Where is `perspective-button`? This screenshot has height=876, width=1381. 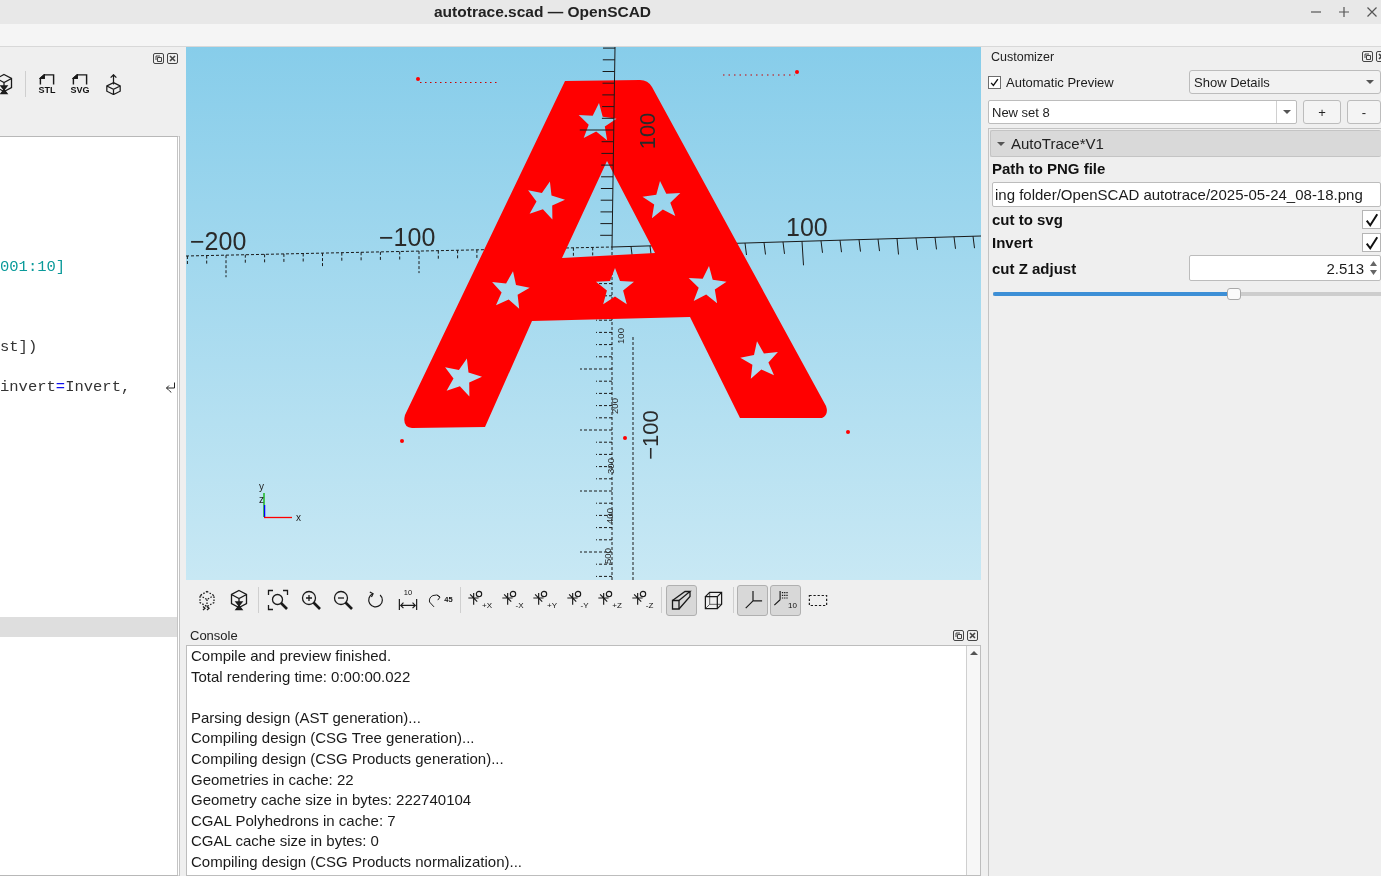 perspective-button is located at coordinates (681, 600).